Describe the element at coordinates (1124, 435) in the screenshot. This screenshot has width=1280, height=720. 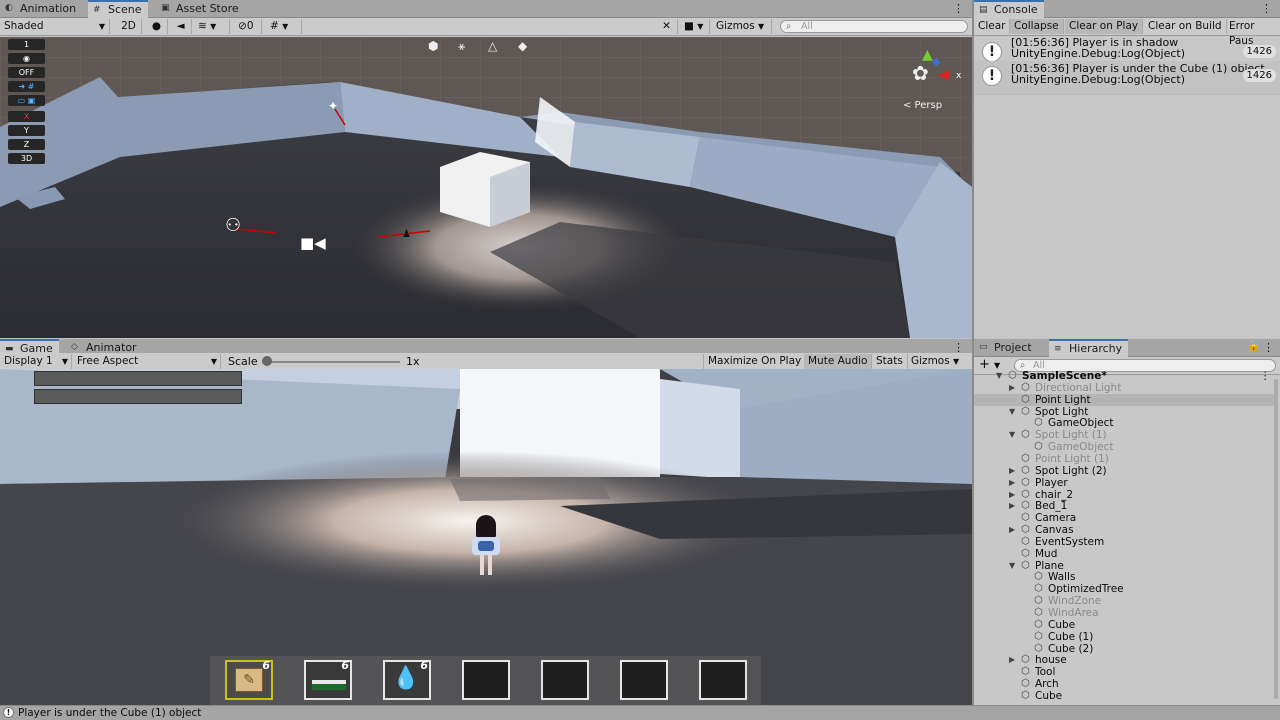
I see `hierarchy-item: ▼ ⬡ Spot Light (1)` at that location.